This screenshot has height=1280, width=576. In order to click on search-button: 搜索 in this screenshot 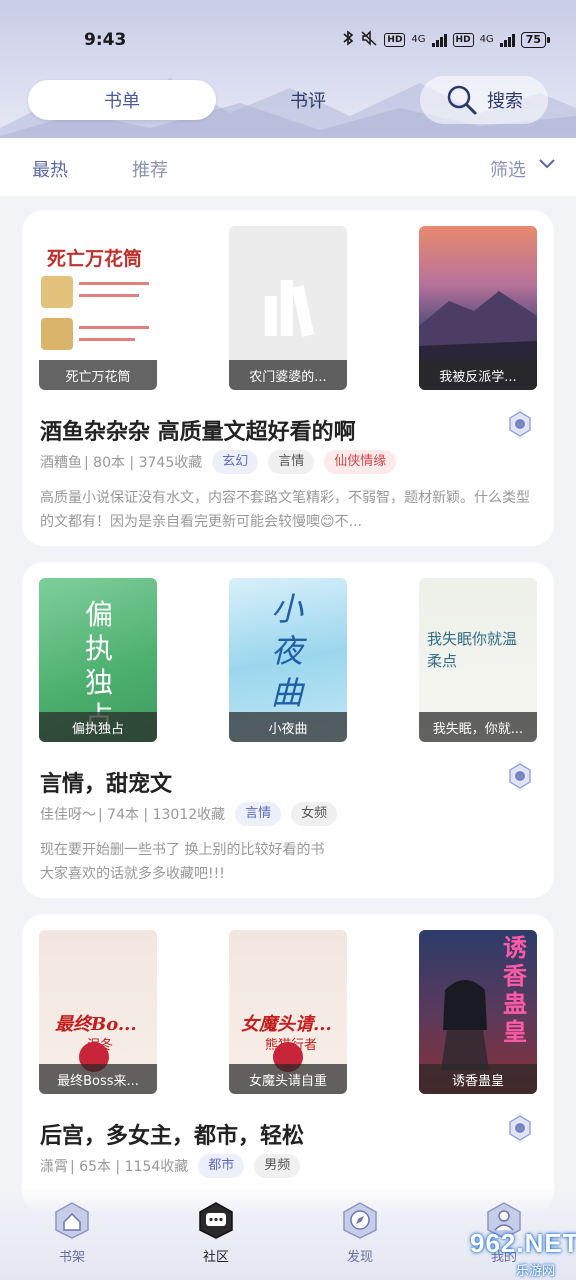, I will do `click(484, 100)`.